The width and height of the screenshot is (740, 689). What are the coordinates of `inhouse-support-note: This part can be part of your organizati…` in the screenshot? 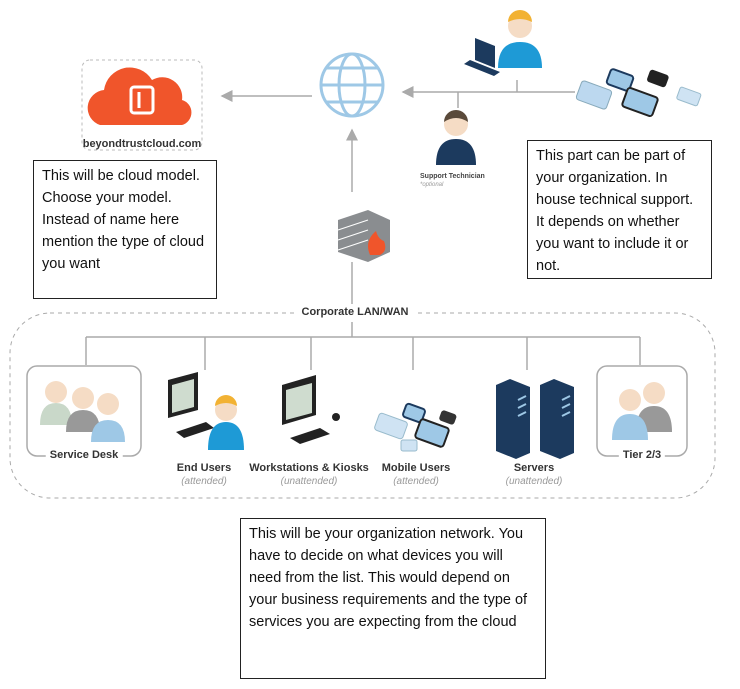 It's located at (619, 209).